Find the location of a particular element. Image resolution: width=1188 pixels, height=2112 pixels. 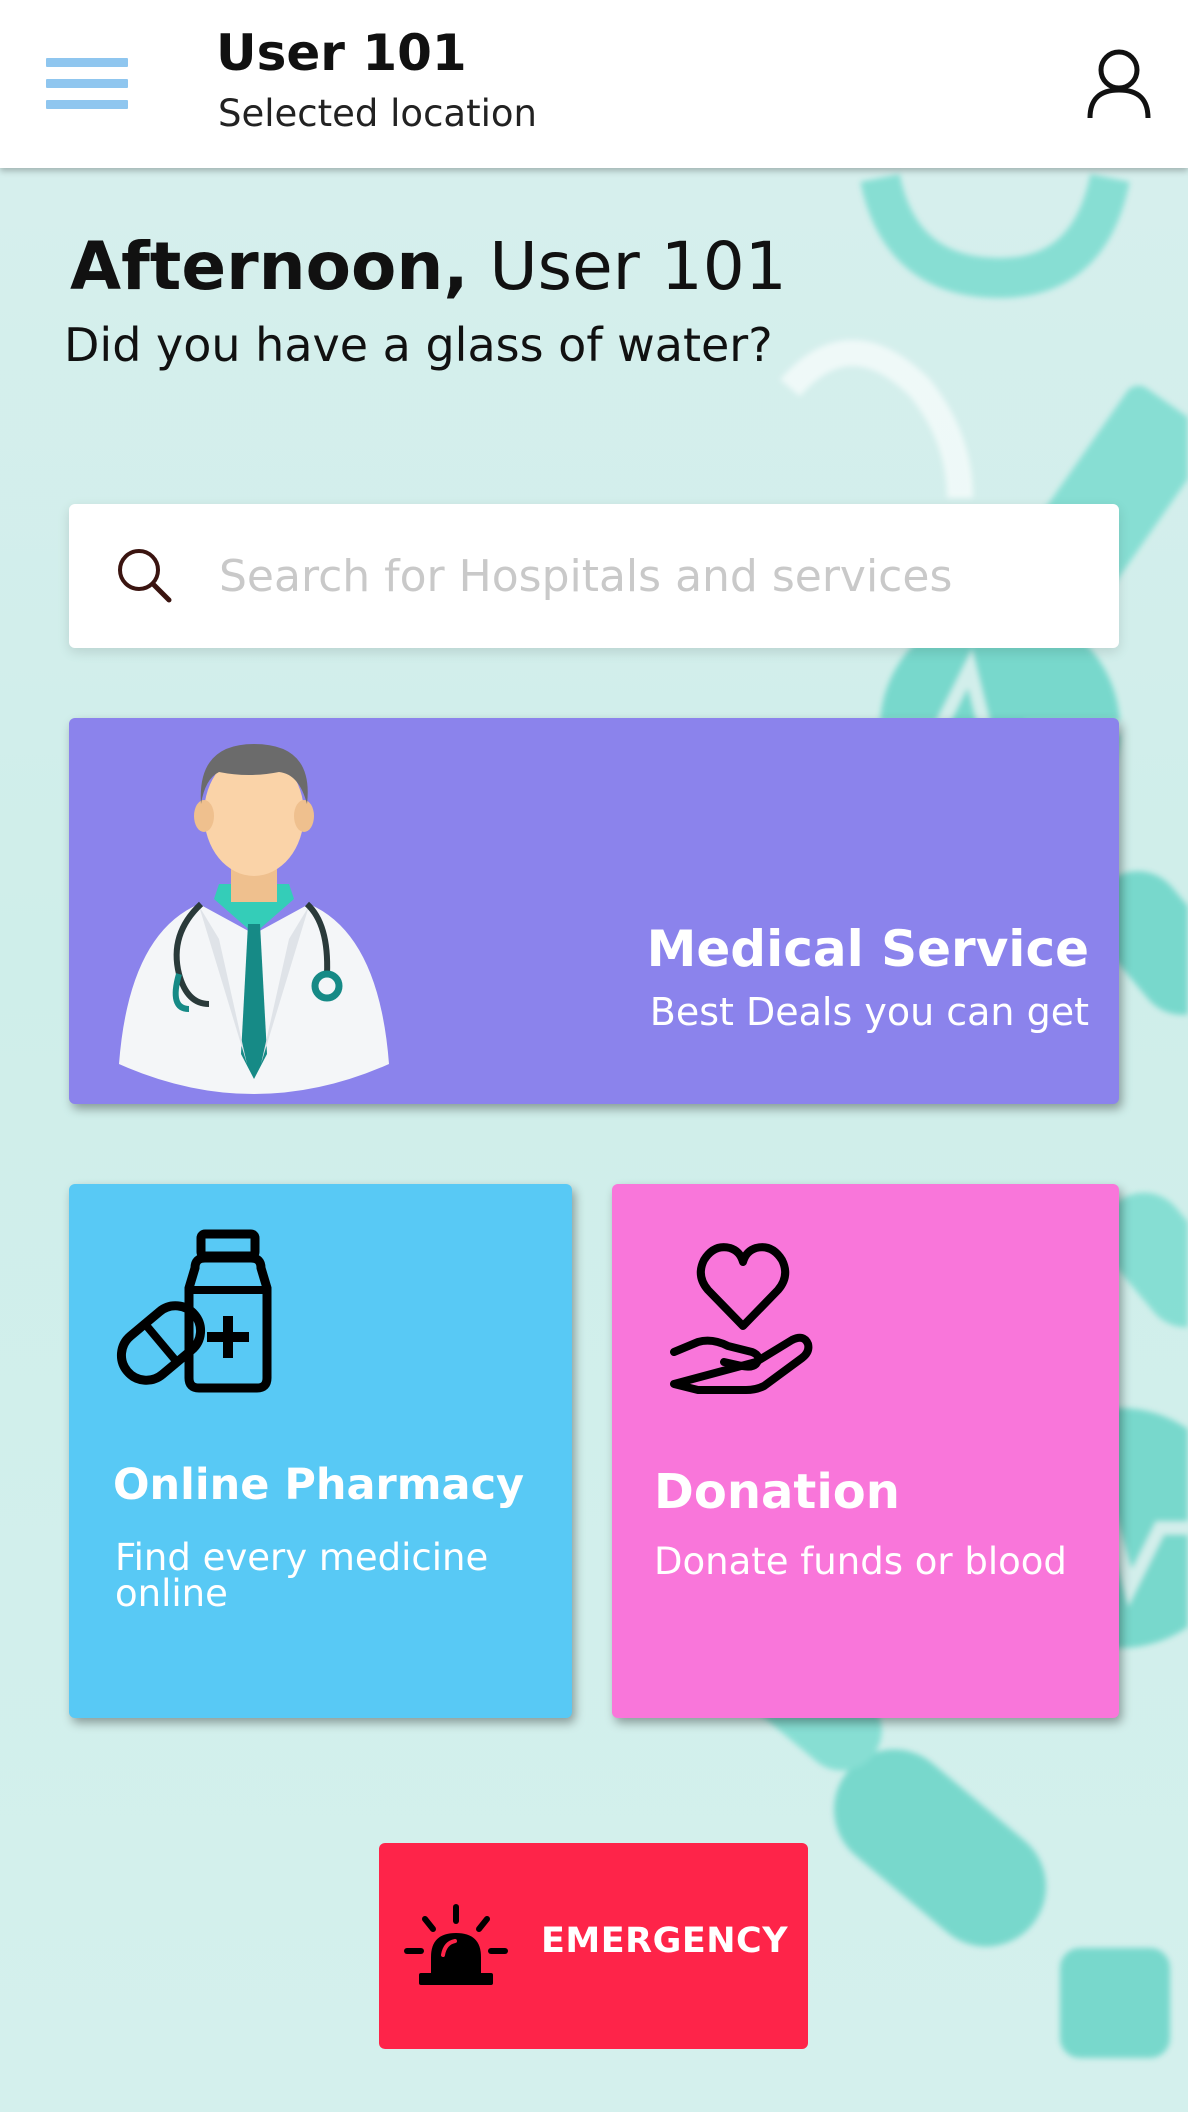

siren-icon is located at coordinates (456, 1944).